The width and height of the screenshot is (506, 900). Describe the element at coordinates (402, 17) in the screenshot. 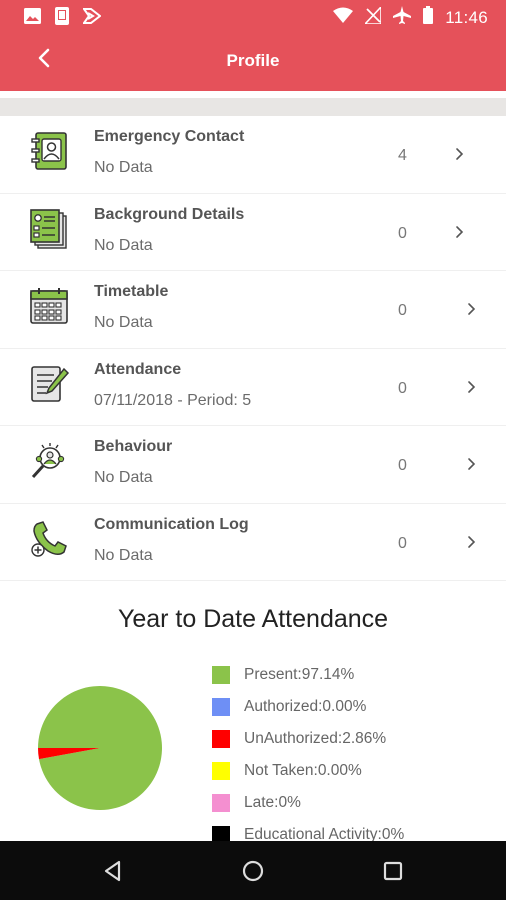

I see `airplane-mode-icon` at that location.